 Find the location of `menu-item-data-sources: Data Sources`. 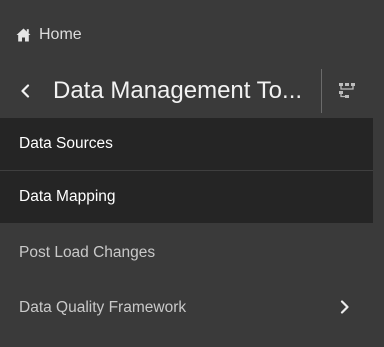

menu-item-data-sources: Data Sources is located at coordinates (186, 144).